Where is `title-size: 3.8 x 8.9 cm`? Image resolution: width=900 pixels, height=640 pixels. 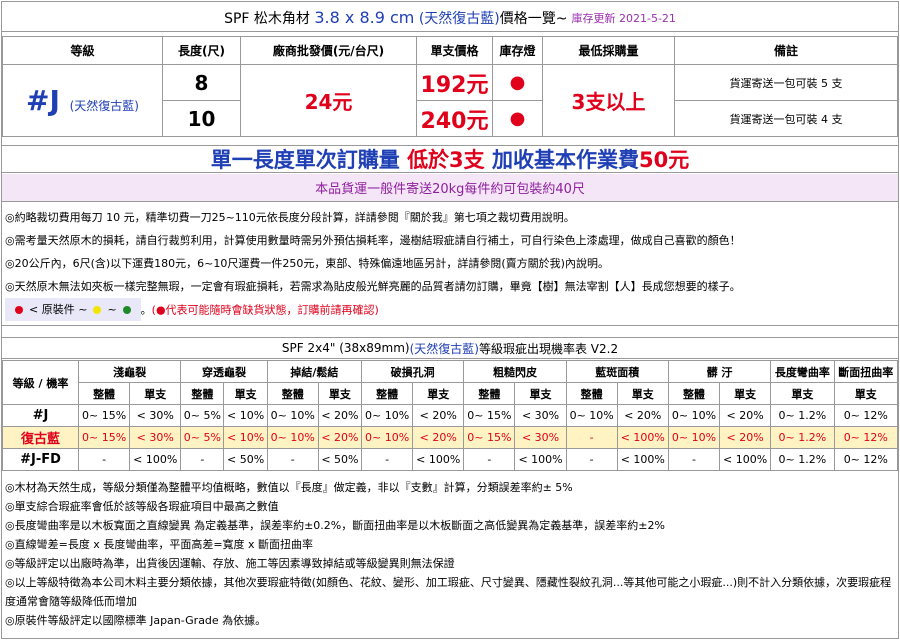
title-size: 3.8 x 8.9 cm is located at coordinates (364, 17).